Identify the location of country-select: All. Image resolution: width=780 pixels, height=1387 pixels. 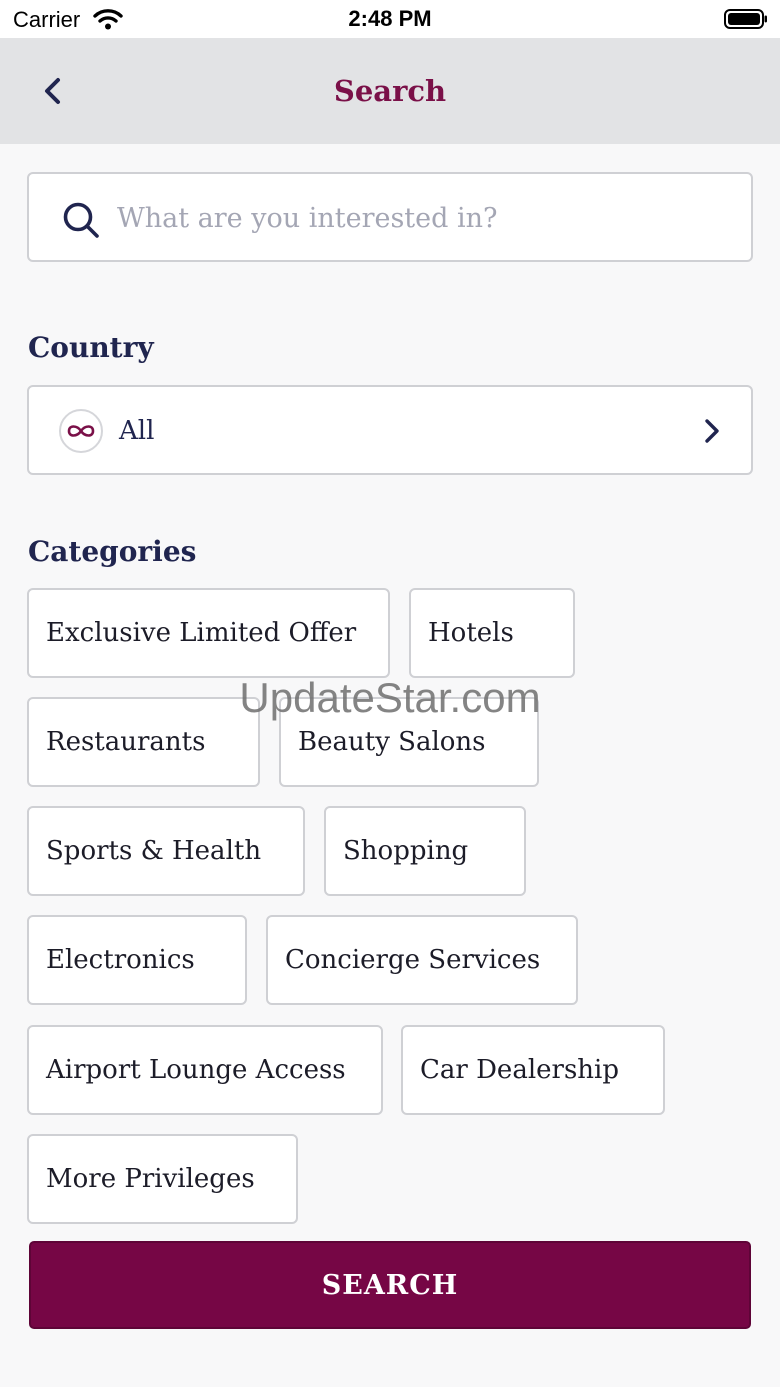
(390, 430).